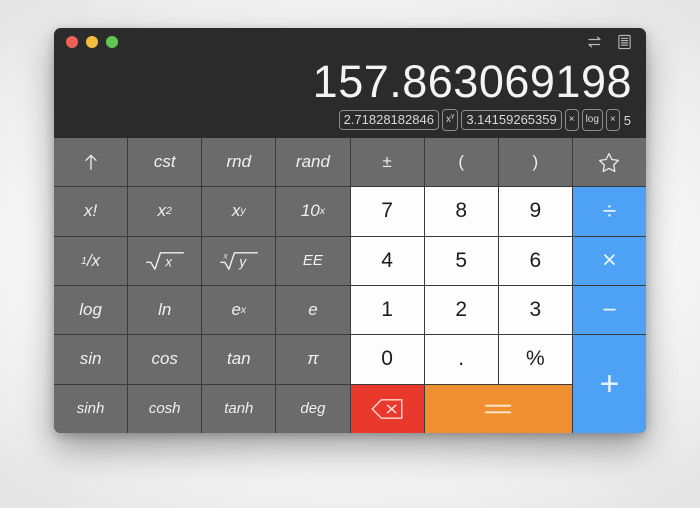  Describe the element at coordinates (595, 42) in the screenshot. I see `swap-icon` at that location.